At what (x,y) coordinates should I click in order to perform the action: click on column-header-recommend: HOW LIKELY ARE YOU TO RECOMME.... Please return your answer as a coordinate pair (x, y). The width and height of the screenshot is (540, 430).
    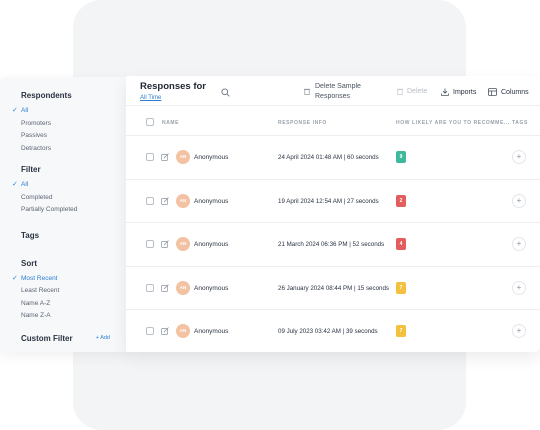
    Looking at the image, I should click on (453, 123).